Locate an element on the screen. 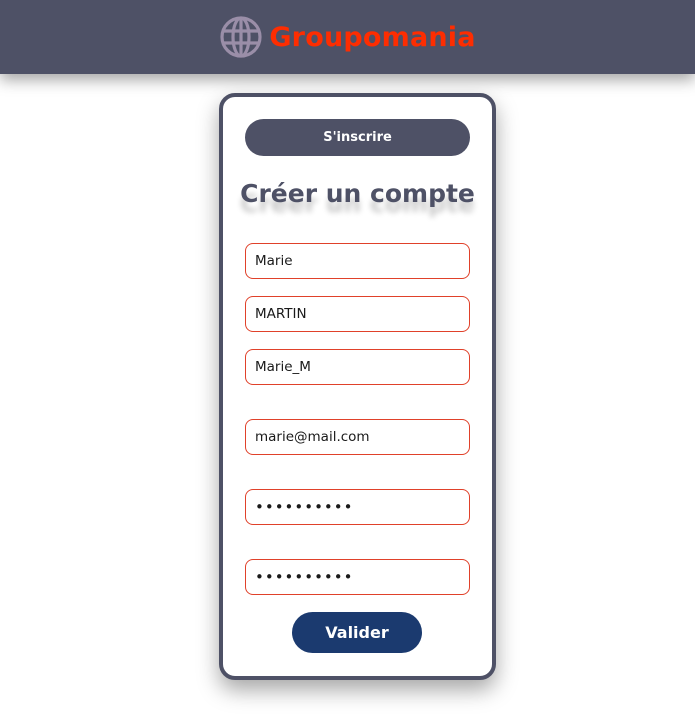 The image size is (695, 714). globe-icon is located at coordinates (241, 37).